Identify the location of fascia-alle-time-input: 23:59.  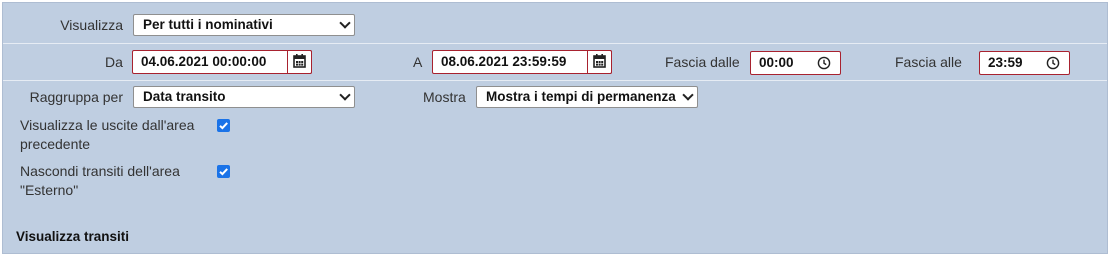
(1024, 63).